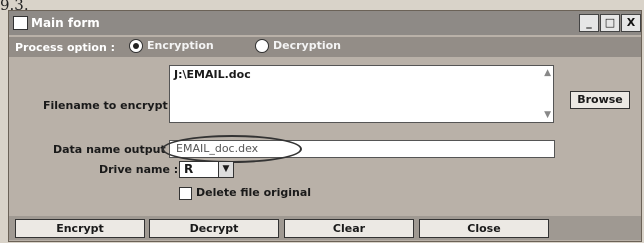  Describe the element at coordinates (109, 105) in the screenshot. I see `filename-label: Filename to encrypt :` at that location.